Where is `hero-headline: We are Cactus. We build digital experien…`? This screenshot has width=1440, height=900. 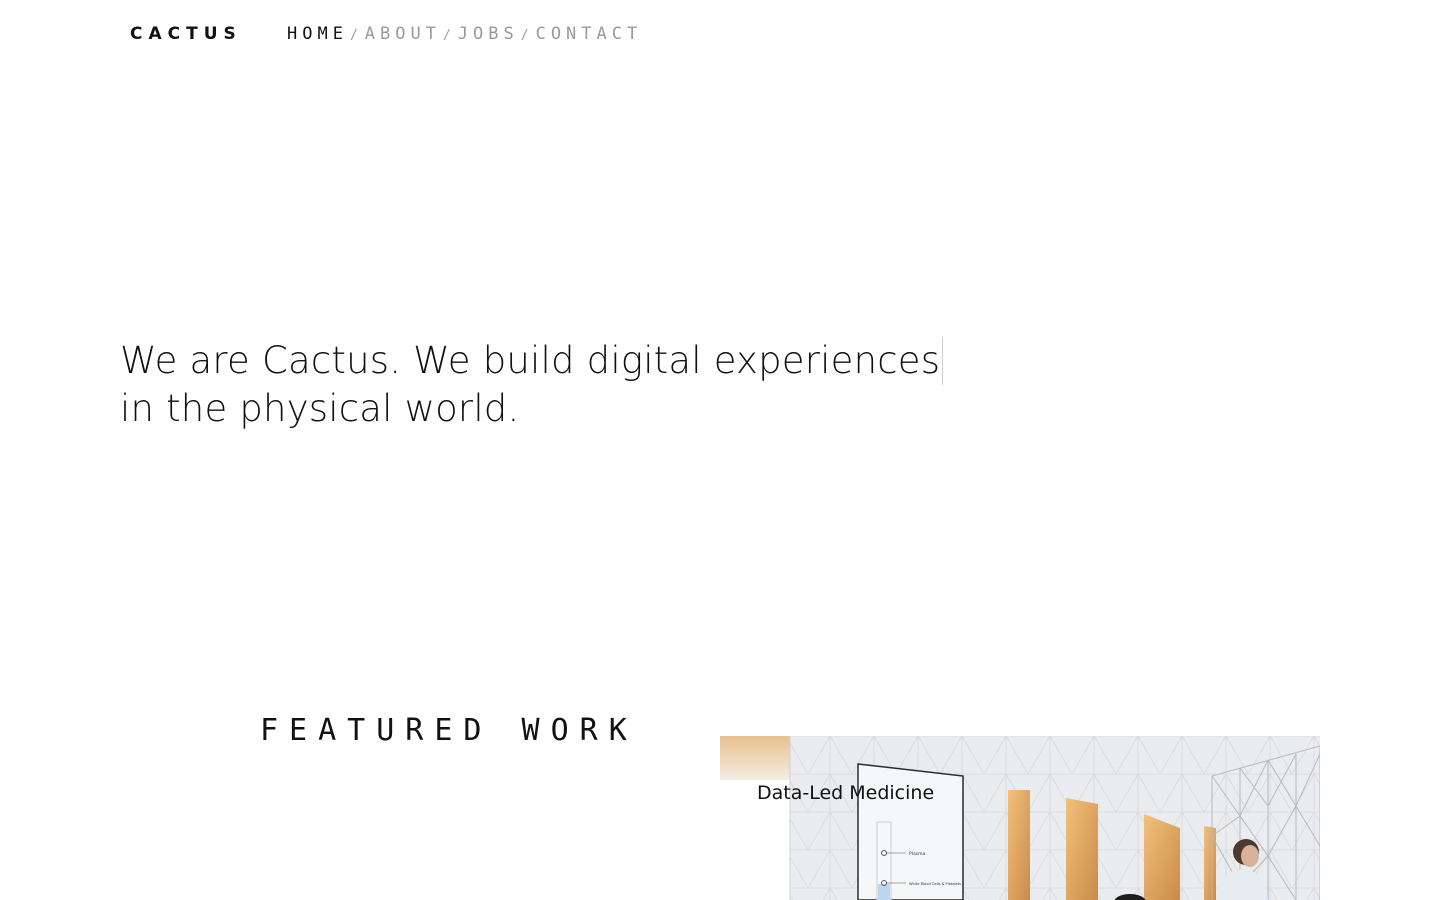
hero-headline: We are Cactus. We build digital experien… is located at coordinates (532, 385).